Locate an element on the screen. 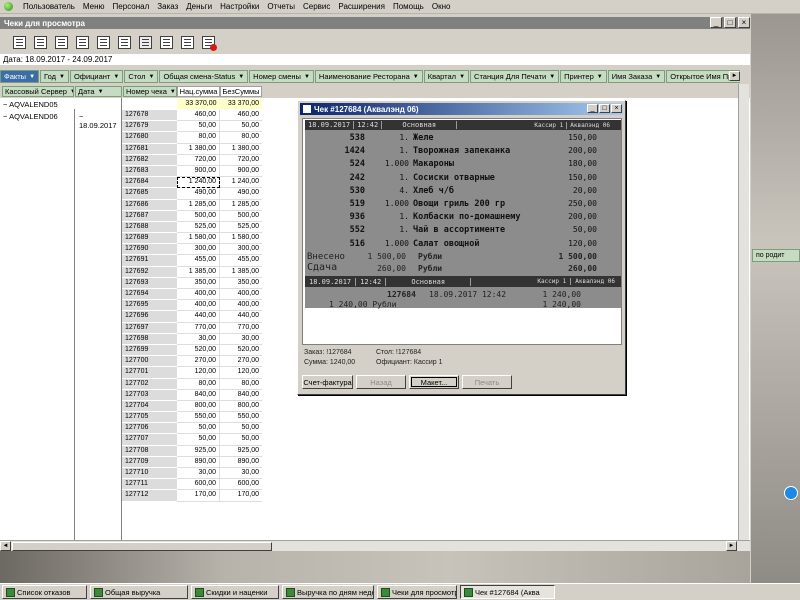  table-row: 127681 1 380,00 1 380,00 is located at coordinates (192, 149).